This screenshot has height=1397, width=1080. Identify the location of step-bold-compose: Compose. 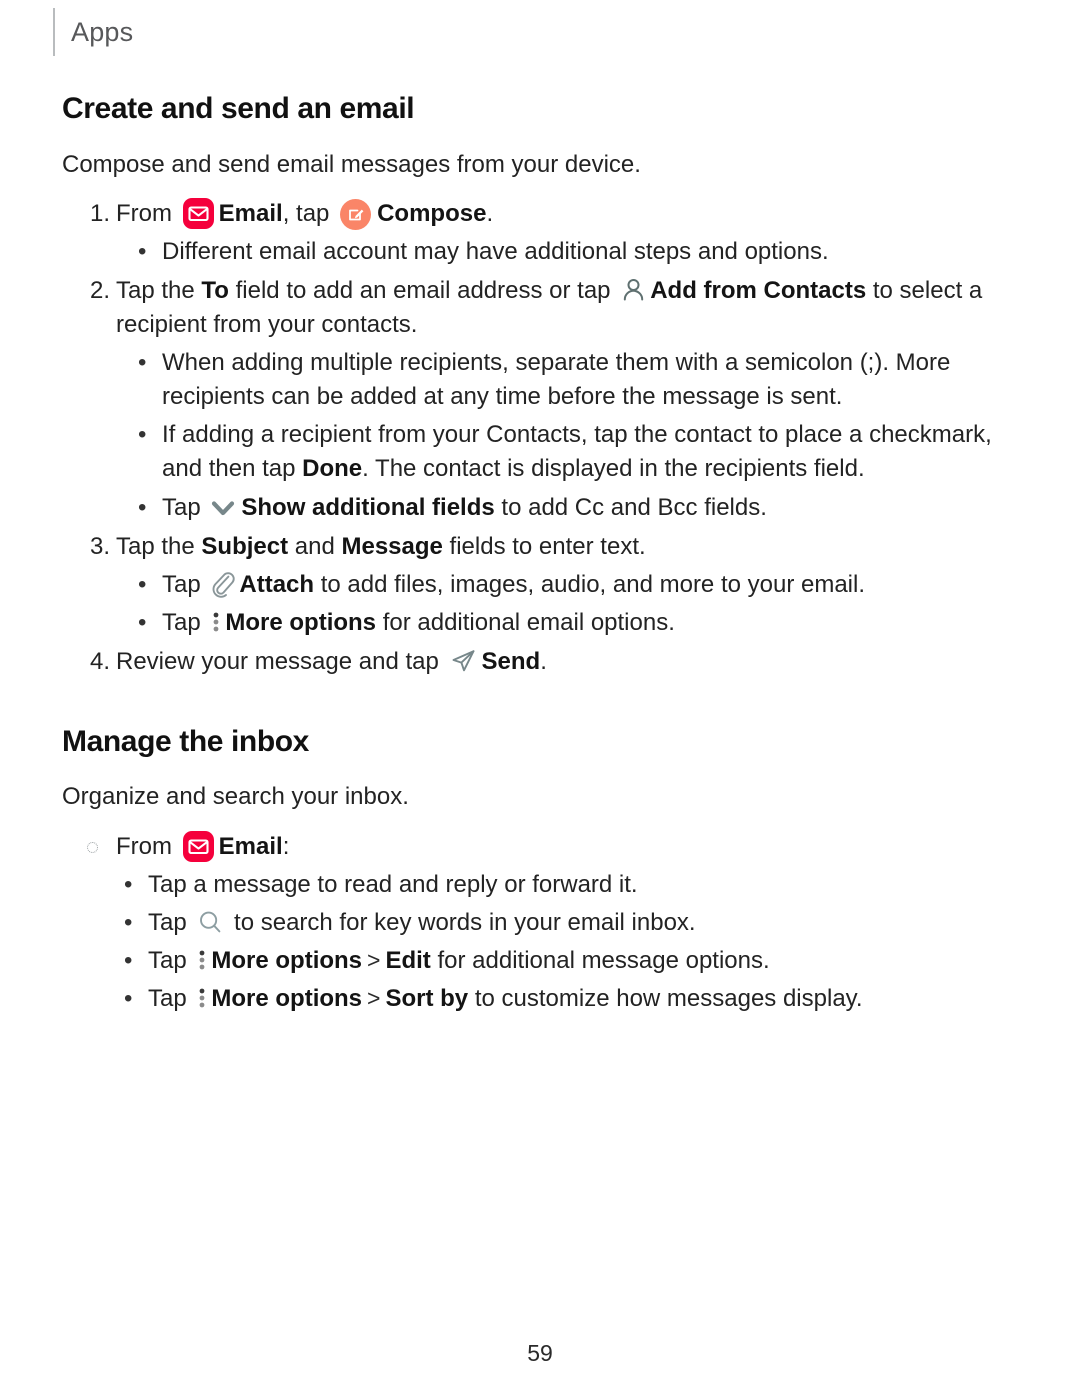
(432, 213).